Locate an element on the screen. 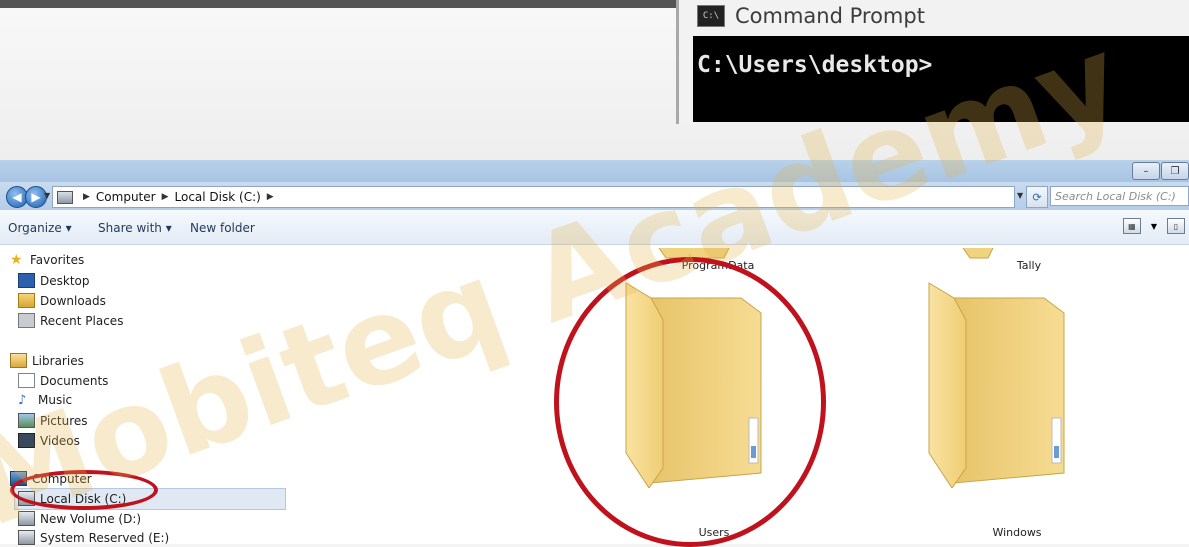 This screenshot has width=1189, height=547. command-prompt-line: C:\Users\desktop> is located at coordinates (815, 65).